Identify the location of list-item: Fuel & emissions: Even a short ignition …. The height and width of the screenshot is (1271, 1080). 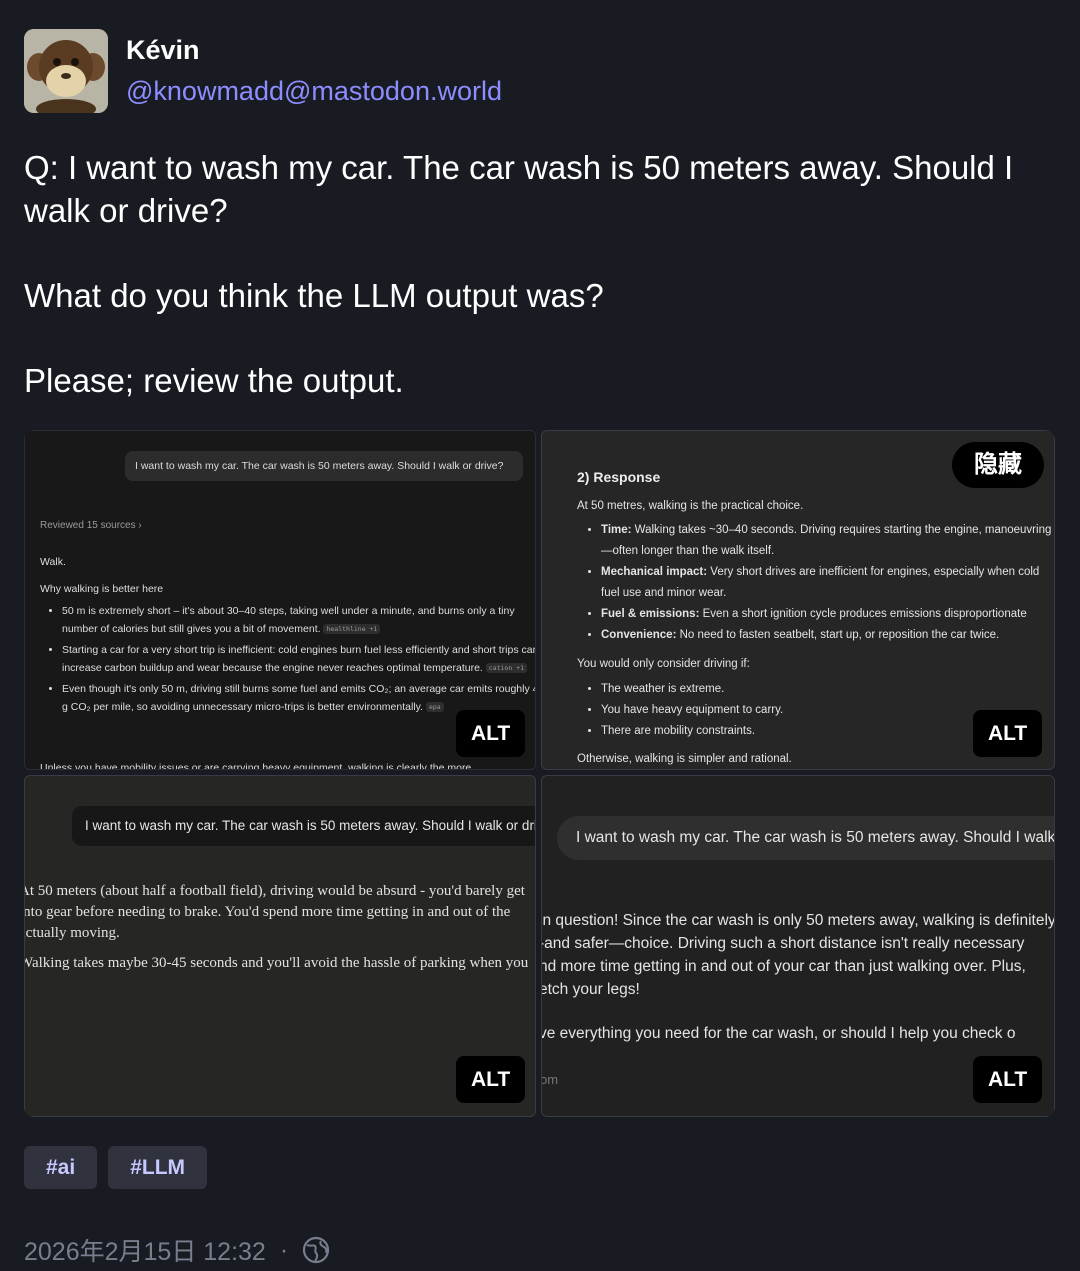
(826, 614).